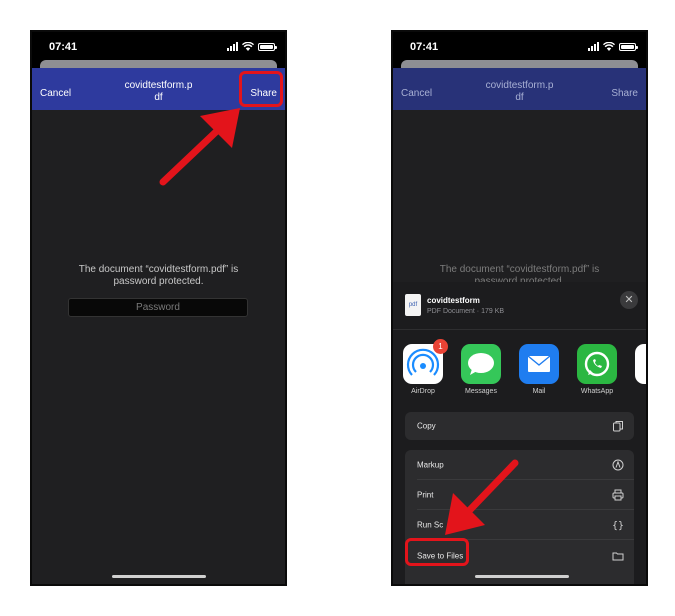 The width and height of the screenshot is (675, 616). What do you see at coordinates (618, 426) in the screenshot?
I see `copy-icon` at bounding box center [618, 426].